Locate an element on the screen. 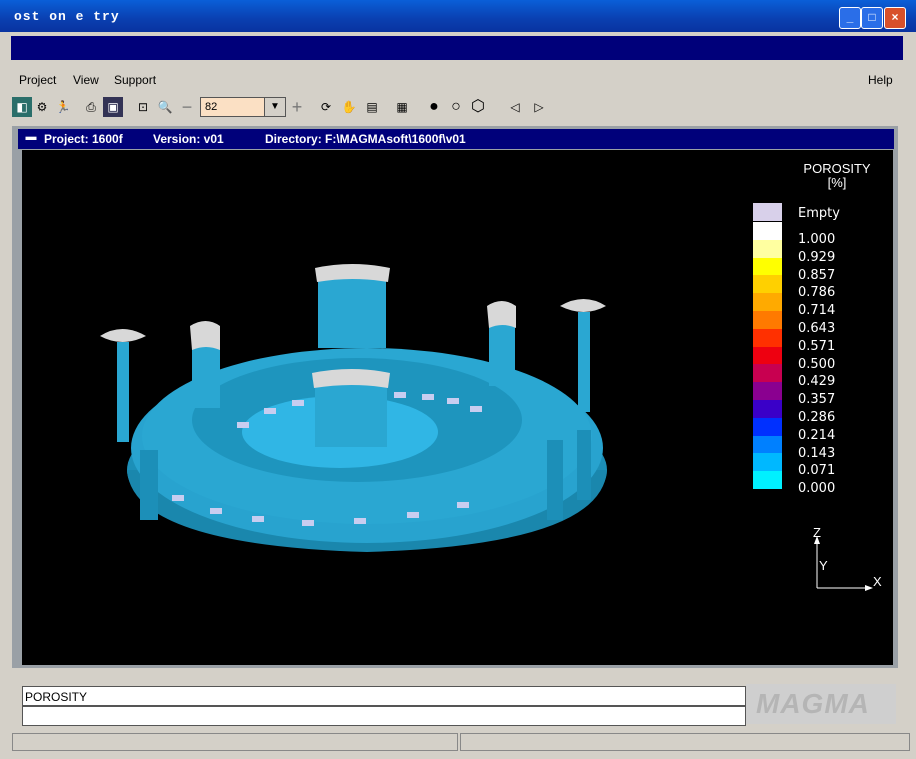  close-icon: × is located at coordinates (895, 18).